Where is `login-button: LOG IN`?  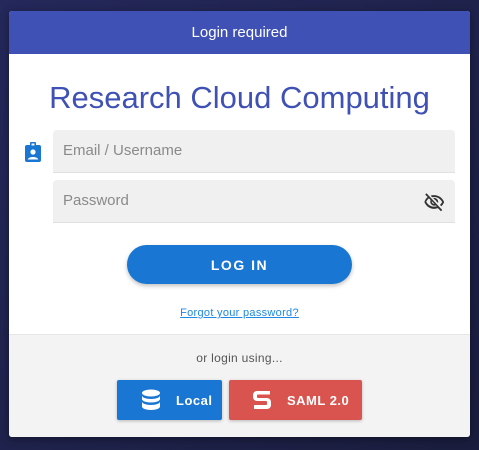
login-button: LOG IN is located at coordinates (239, 264).